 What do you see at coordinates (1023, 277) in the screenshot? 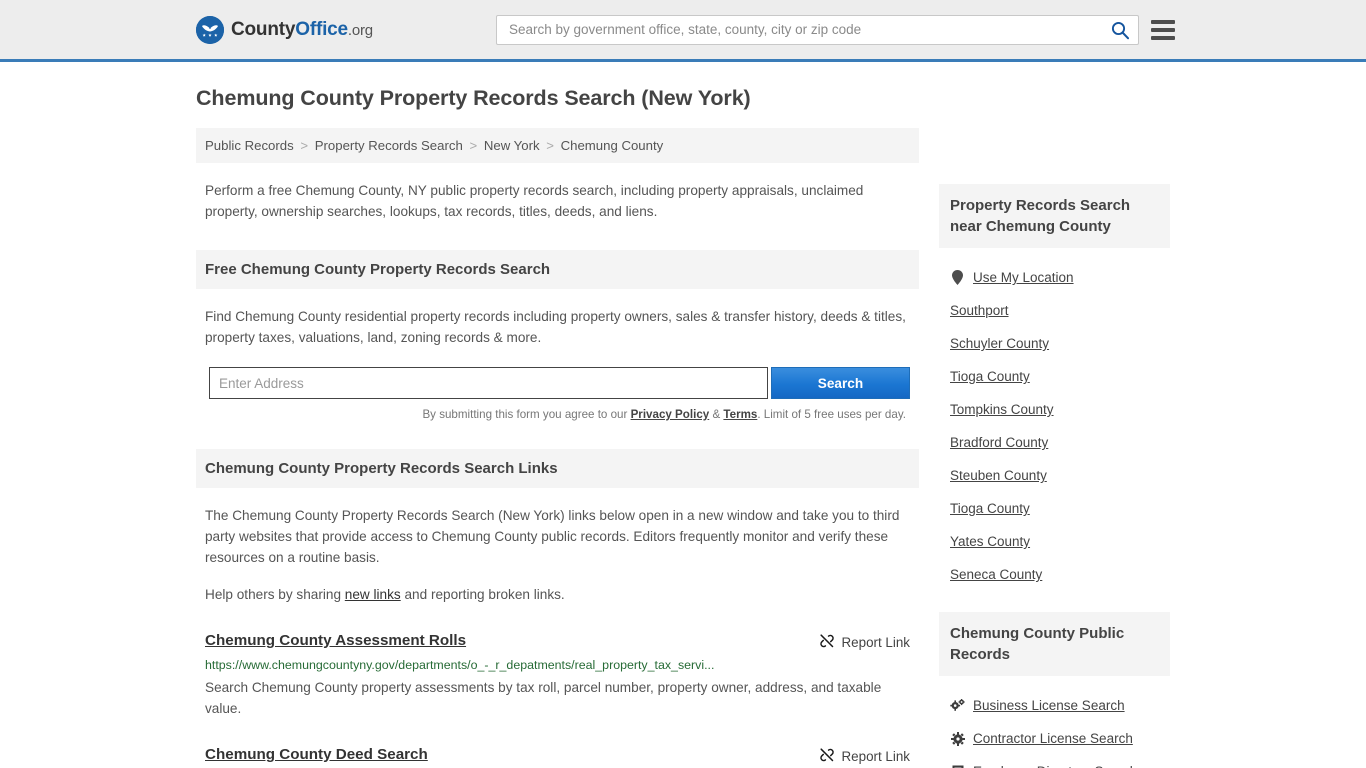
I see `sidebar-item-label: Use My Location` at bounding box center [1023, 277].